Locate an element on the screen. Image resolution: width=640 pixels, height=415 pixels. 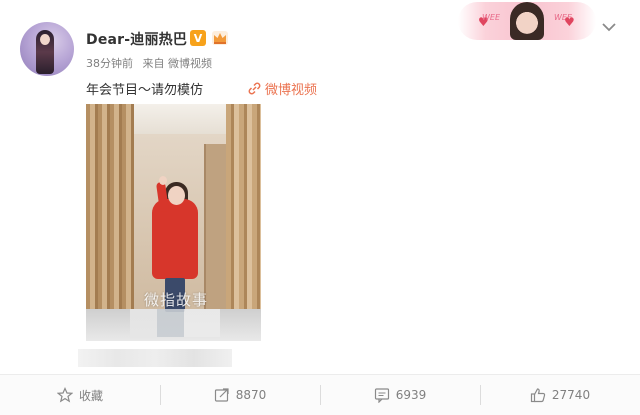
post-meta: 38分钟前 来自 微博视频 is located at coordinates (152, 63).